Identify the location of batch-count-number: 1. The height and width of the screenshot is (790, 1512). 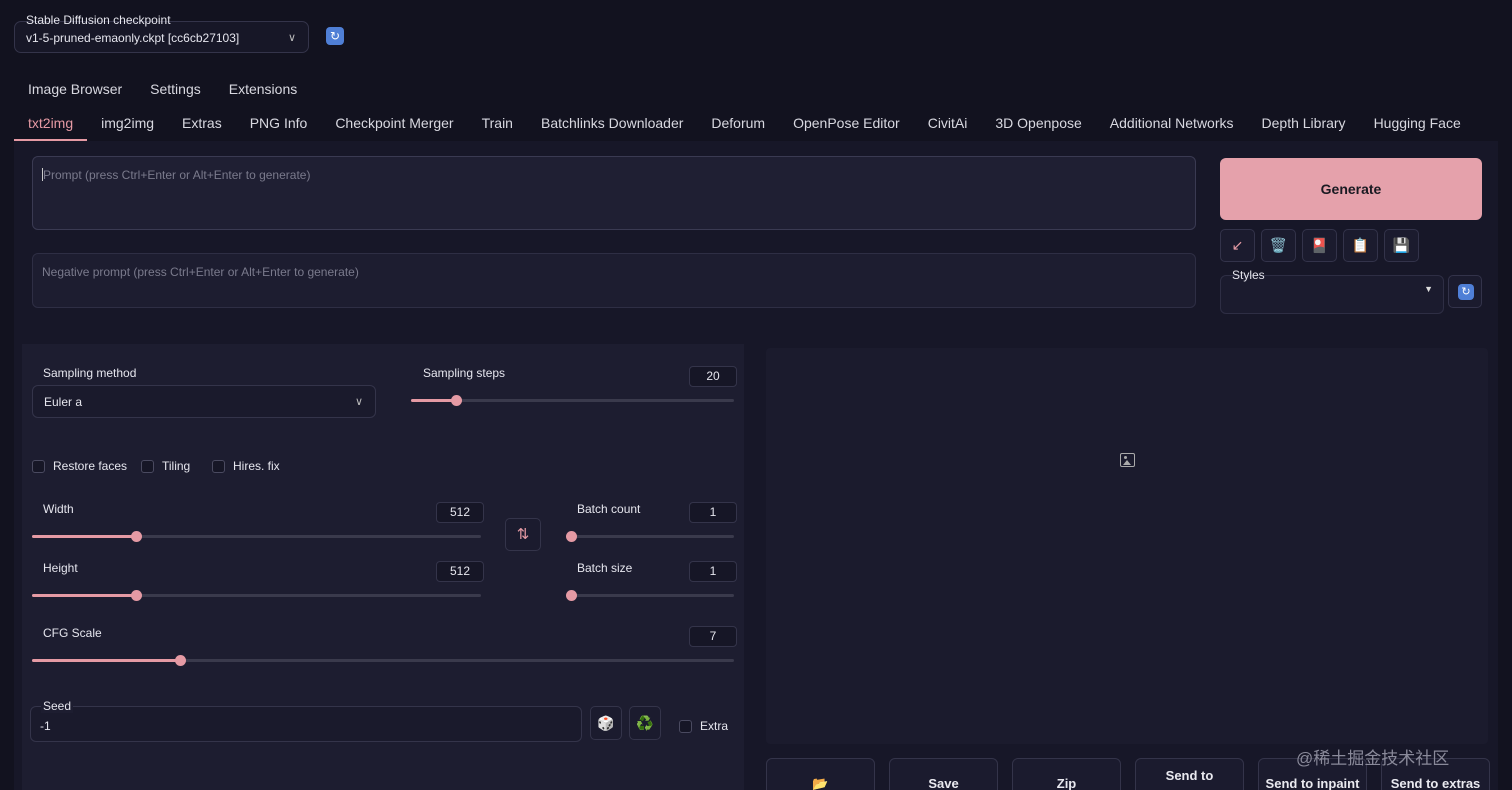
(713, 512).